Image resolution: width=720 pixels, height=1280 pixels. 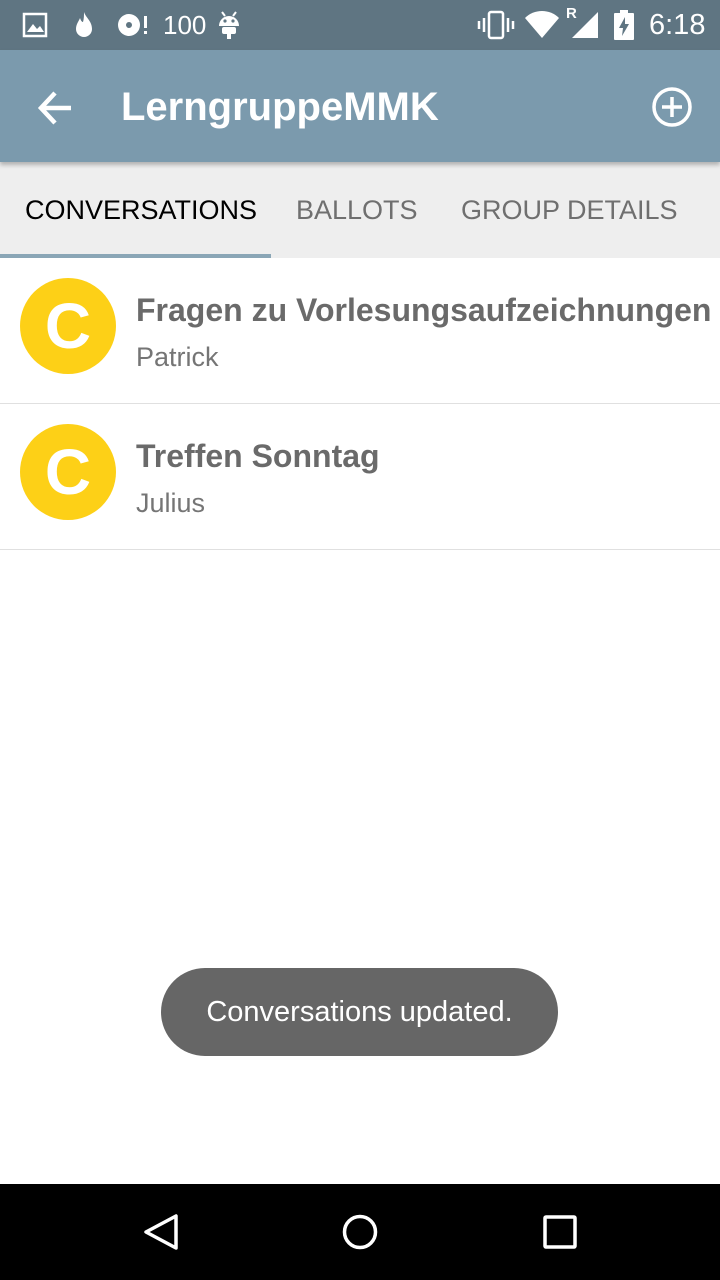 What do you see at coordinates (359, 1012) in the screenshot?
I see `toast-message: Conversations updated.` at bounding box center [359, 1012].